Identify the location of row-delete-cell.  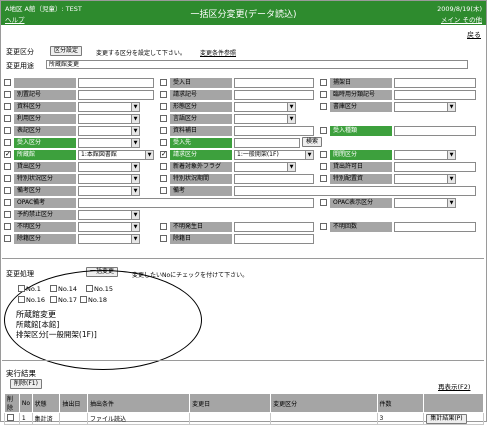
(12, 418).